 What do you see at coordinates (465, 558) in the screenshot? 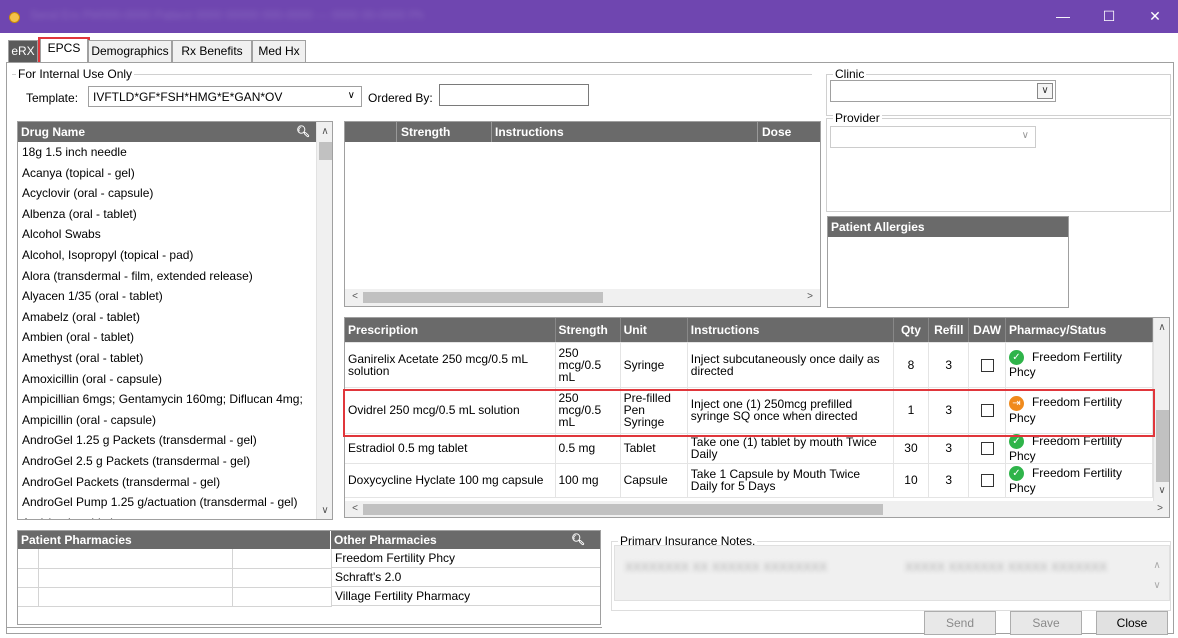
I see `other-pharmacy-item: Freedom Fertility Phcy` at bounding box center [465, 558].